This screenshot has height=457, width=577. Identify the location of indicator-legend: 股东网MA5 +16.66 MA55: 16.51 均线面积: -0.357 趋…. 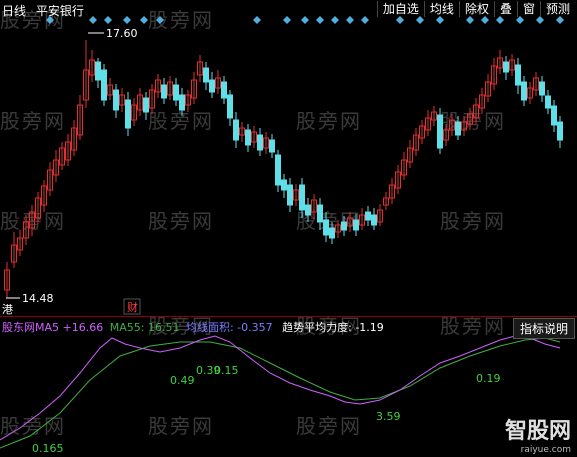
(193, 327).